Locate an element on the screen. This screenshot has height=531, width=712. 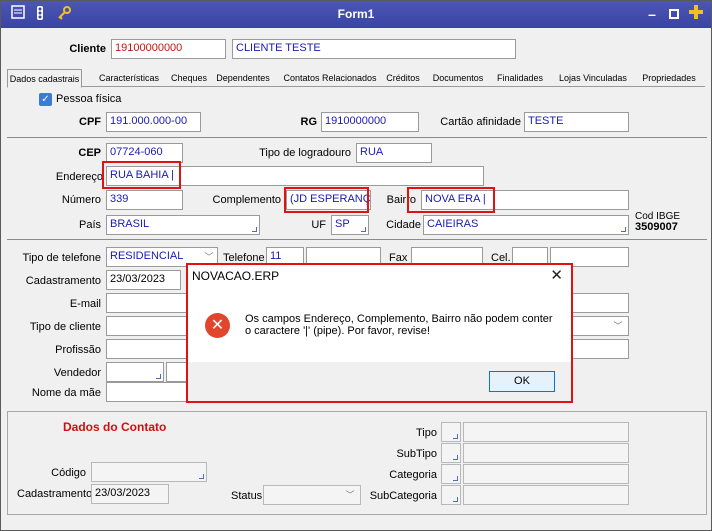
tipo-code-field is located at coordinates (451, 432).